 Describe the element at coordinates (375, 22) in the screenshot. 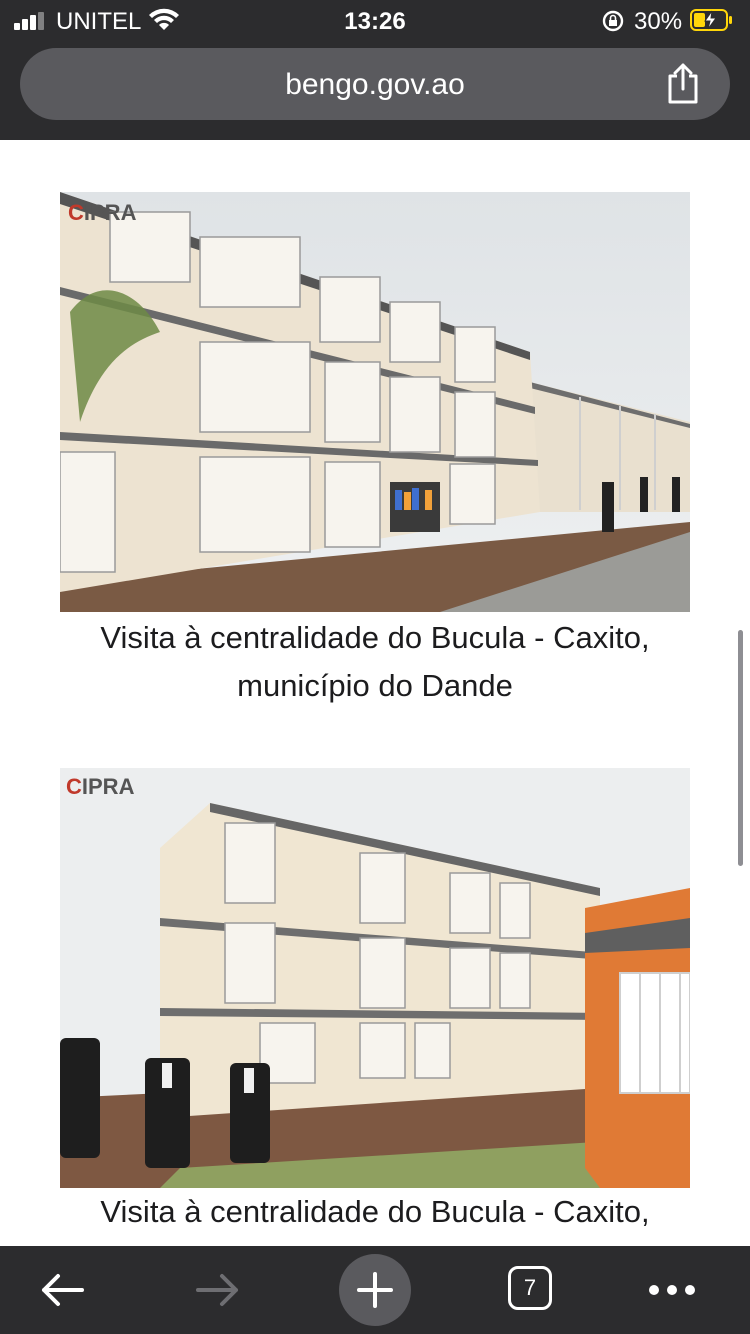

I see `status-bar: UNITEL 13:26 30%` at that location.